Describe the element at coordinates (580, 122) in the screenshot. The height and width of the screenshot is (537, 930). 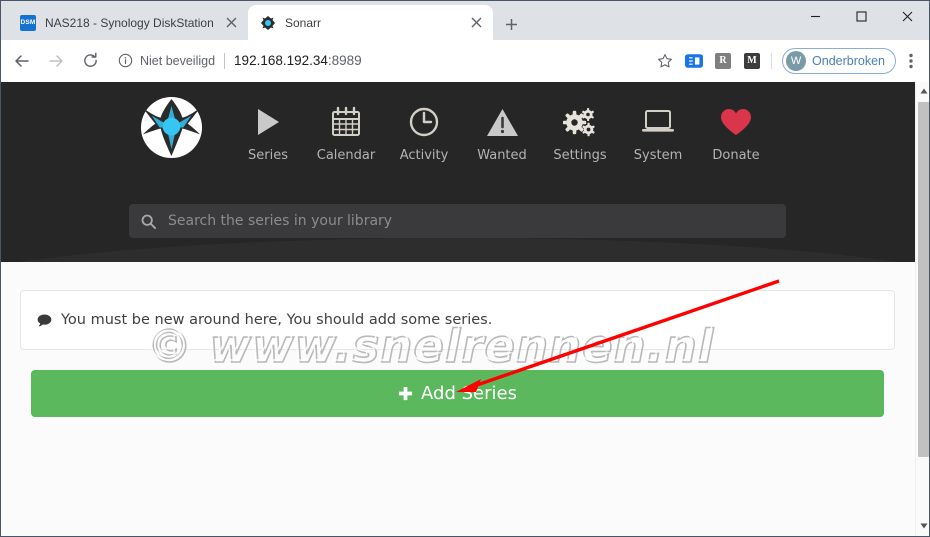
I see `gears-icon` at that location.